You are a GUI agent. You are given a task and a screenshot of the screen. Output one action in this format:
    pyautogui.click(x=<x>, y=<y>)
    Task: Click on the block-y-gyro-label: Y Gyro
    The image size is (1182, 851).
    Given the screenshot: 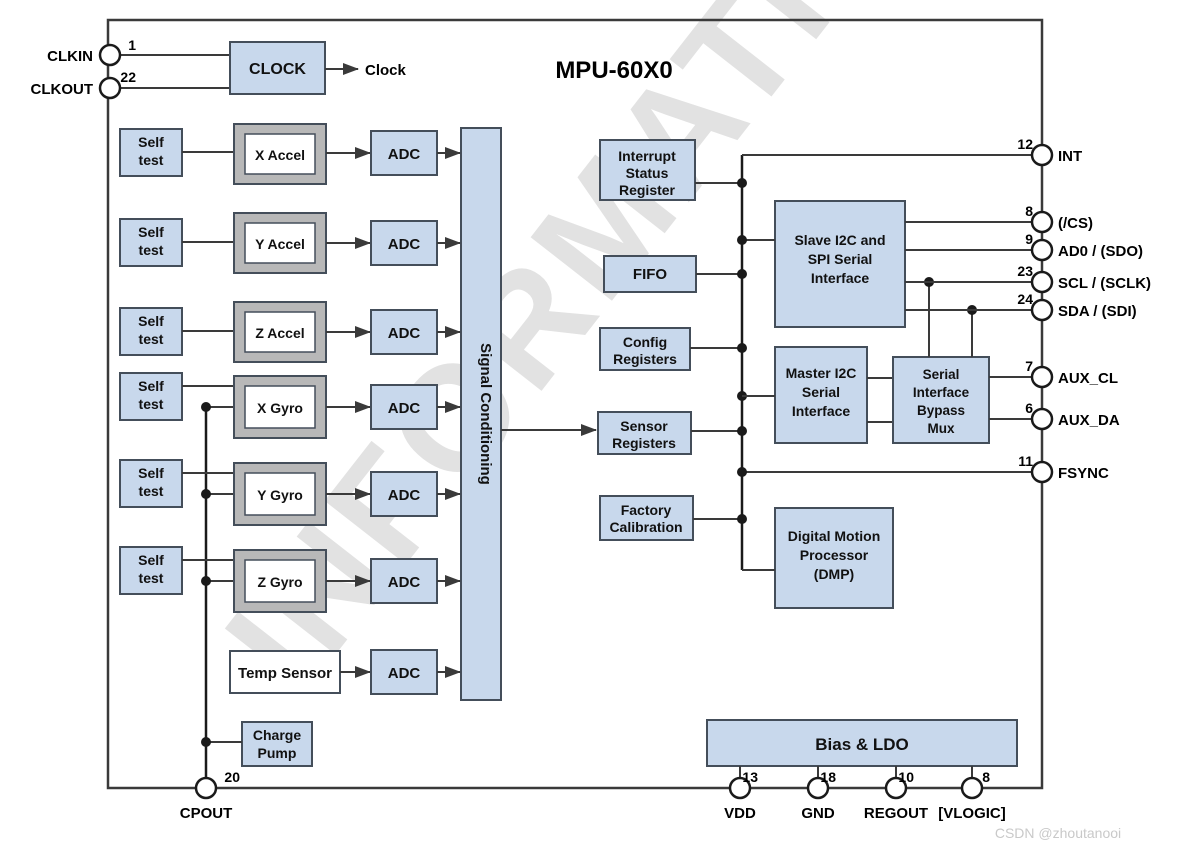 What is the action you would take?
    pyautogui.click(x=280, y=495)
    